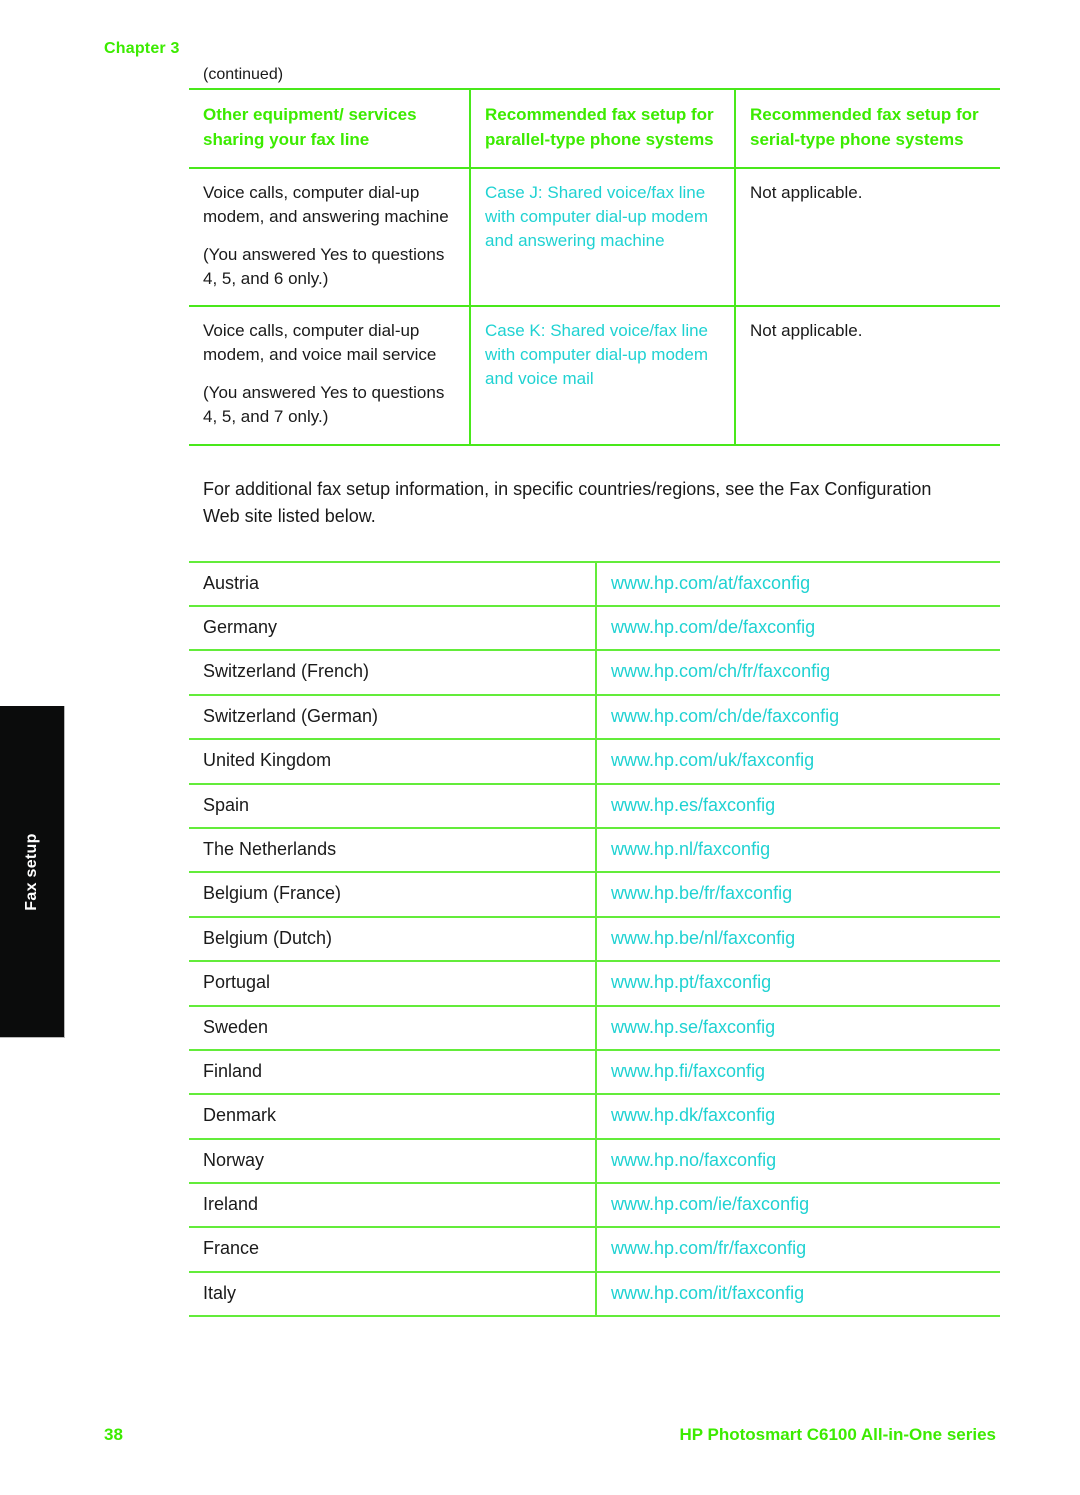 This screenshot has height=1495, width=1080. What do you see at coordinates (797, 762) in the screenshot?
I see `country-url-cell: www.hp.com/uk/faxconfig` at bounding box center [797, 762].